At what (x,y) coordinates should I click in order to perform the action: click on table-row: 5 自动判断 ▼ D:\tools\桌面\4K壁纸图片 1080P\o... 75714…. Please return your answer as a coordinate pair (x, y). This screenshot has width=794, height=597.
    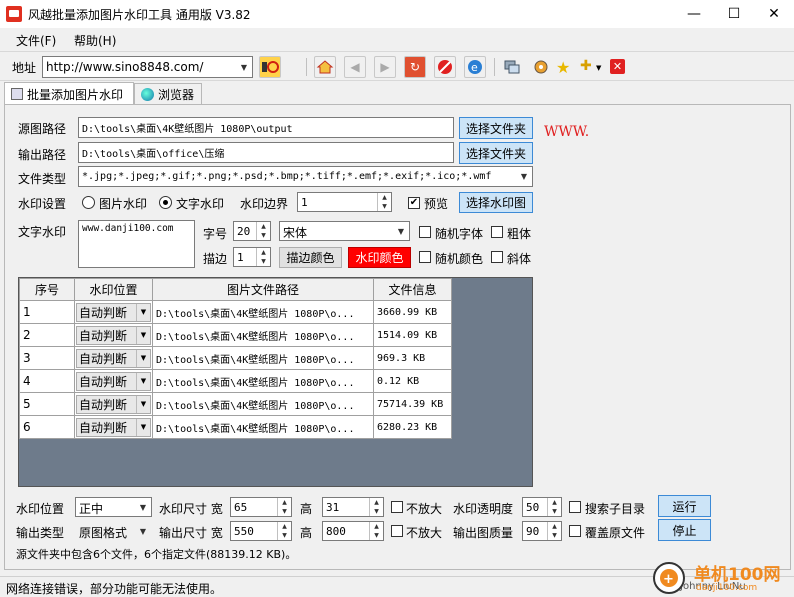
    Looking at the image, I should click on (235, 404).